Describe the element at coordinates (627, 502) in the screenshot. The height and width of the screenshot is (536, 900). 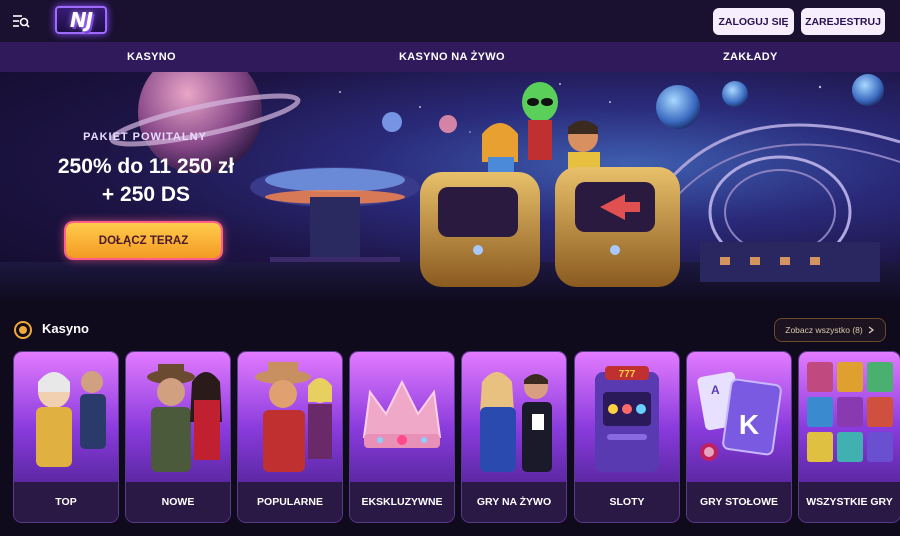
I see `card-label: SLOTY` at that location.